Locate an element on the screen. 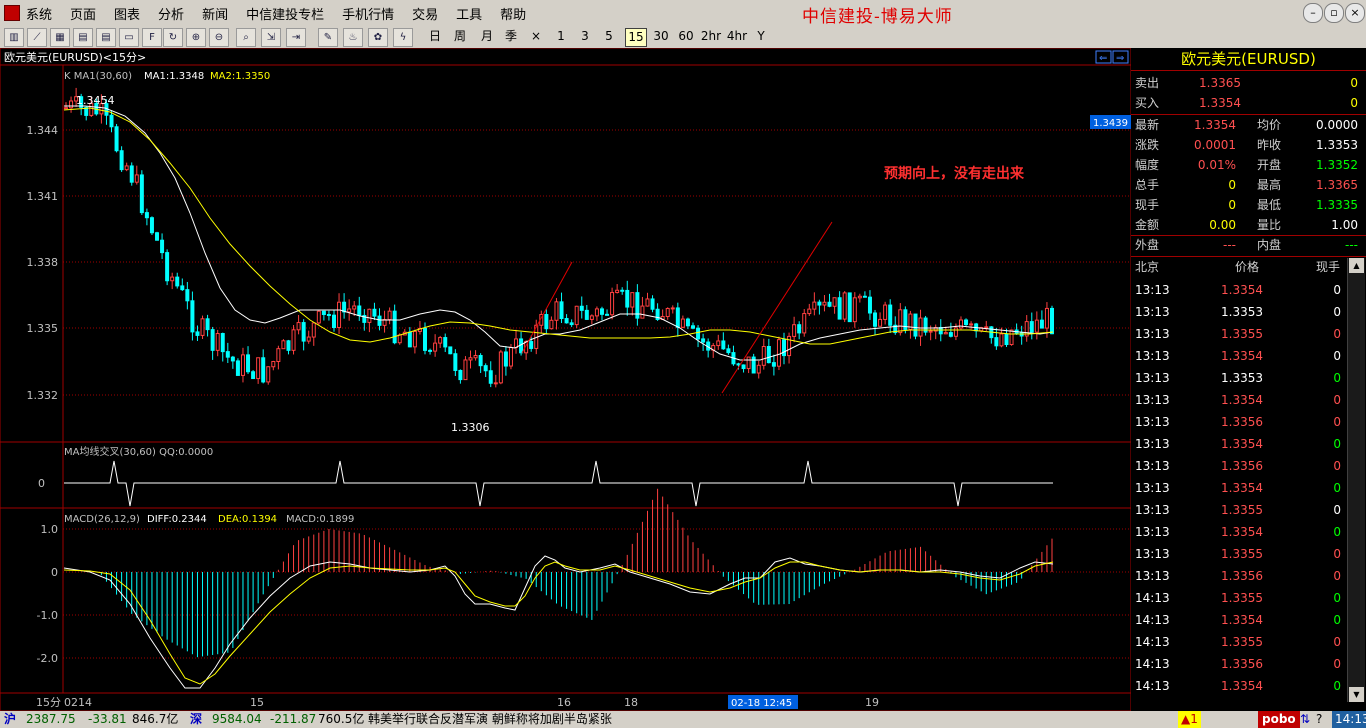  y-label-1344: 1.344 is located at coordinates (43, 130).